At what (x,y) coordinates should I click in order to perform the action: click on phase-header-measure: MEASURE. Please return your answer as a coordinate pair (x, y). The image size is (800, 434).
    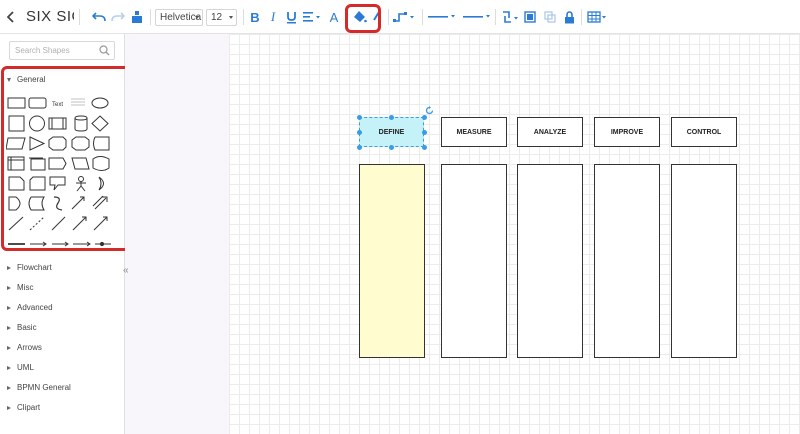
    Looking at the image, I should click on (474, 132).